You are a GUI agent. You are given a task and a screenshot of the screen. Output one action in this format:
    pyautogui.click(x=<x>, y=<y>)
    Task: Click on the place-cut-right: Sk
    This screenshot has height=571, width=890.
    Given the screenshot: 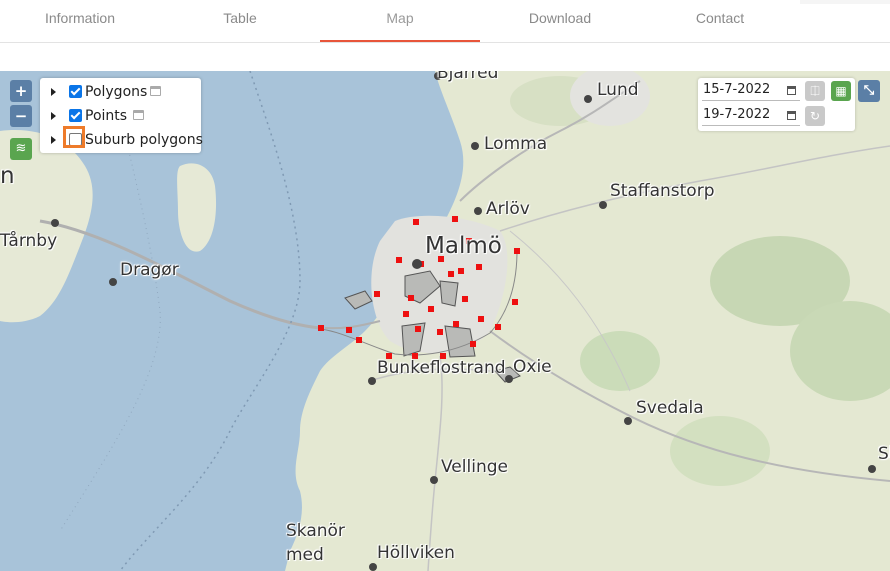 What is the action you would take?
    pyautogui.click(x=884, y=454)
    